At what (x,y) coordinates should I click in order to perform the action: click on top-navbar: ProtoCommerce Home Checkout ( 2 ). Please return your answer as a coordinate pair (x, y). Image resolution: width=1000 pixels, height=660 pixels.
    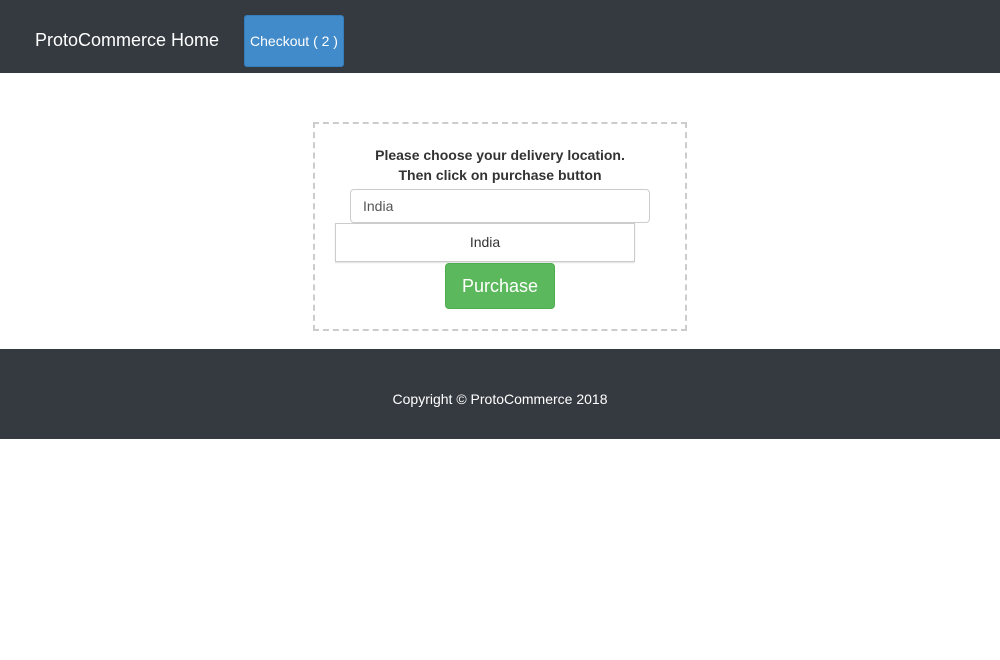
    Looking at the image, I should click on (500, 36).